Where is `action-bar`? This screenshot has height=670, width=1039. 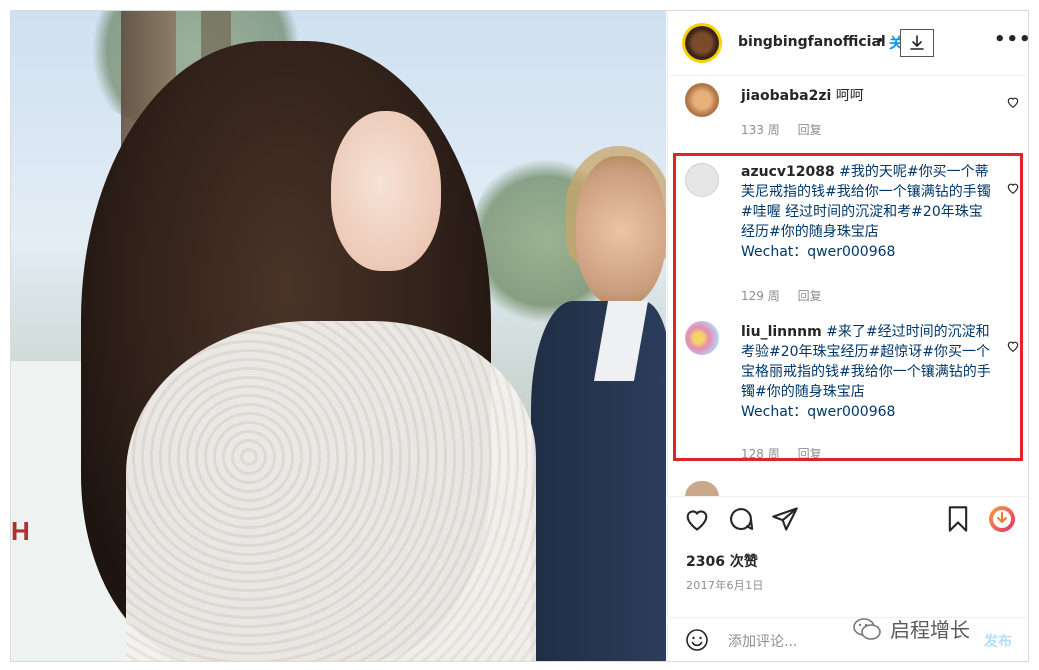
action-bar is located at coordinates (848, 519).